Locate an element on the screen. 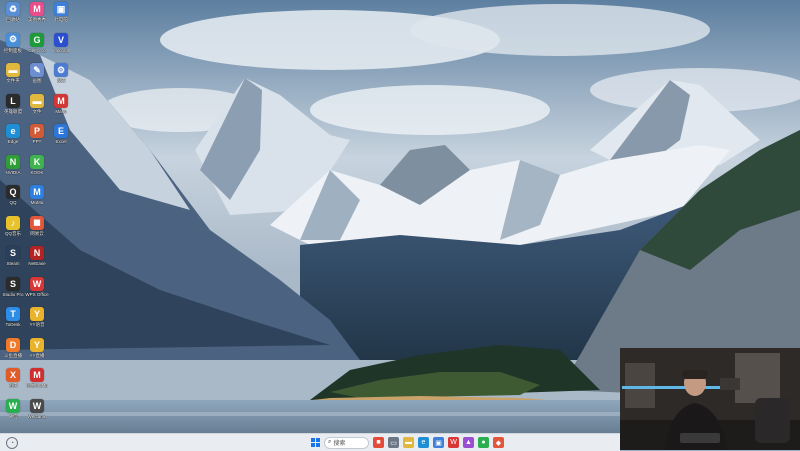  desktop-icon-label: KOOK is located at coordinates (37, 172).